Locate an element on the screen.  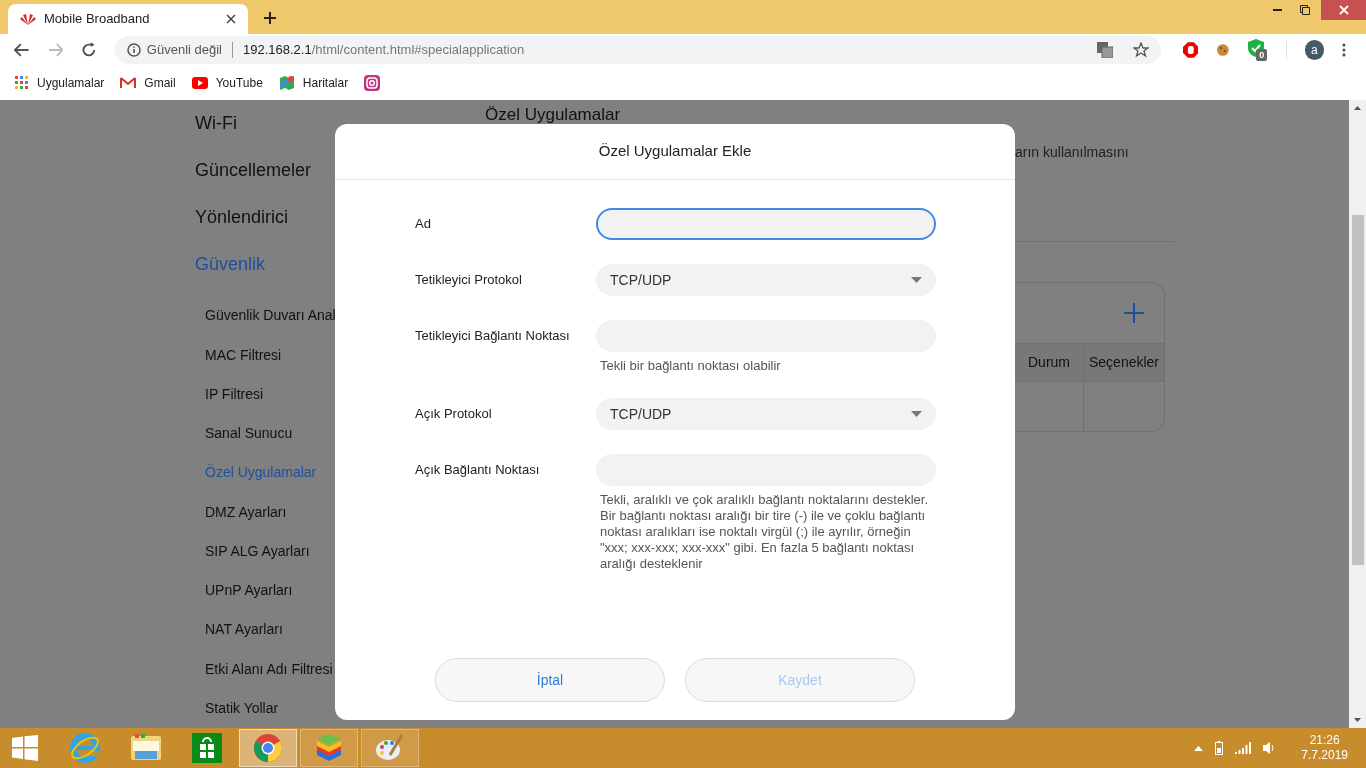
url-text: 192.168.2.1/html/content.html#specialapplication is located at coordinates (384, 50).